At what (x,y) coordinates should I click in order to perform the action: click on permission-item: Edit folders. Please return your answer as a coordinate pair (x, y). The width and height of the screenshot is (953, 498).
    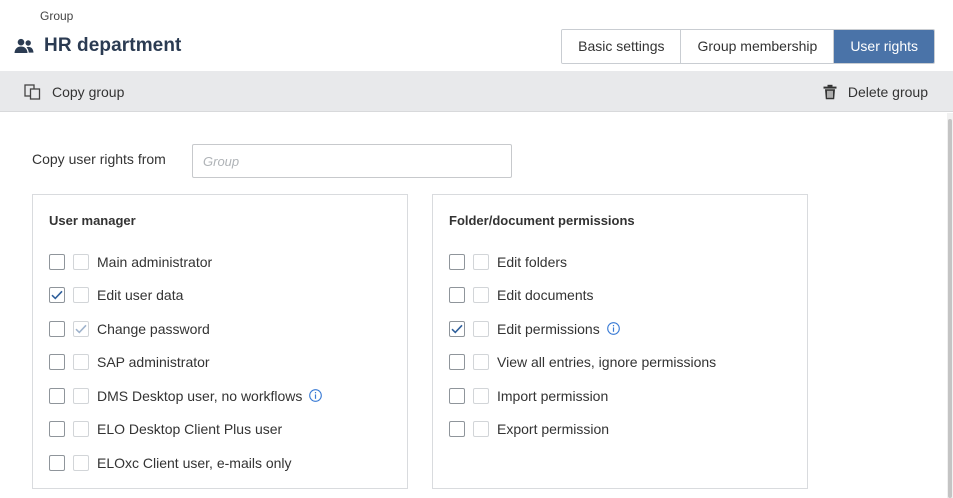
    Looking at the image, I should click on (582, 262).